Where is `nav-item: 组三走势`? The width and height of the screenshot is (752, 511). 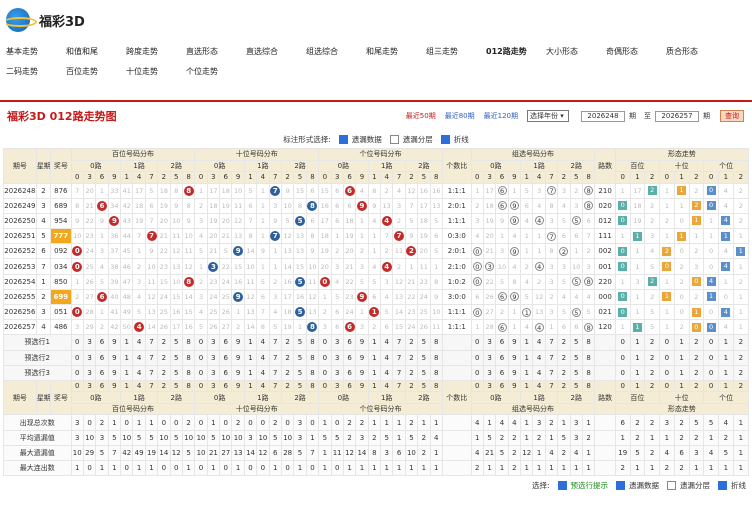
nav-item: 组三走势 is located at coordinates (456, 52).